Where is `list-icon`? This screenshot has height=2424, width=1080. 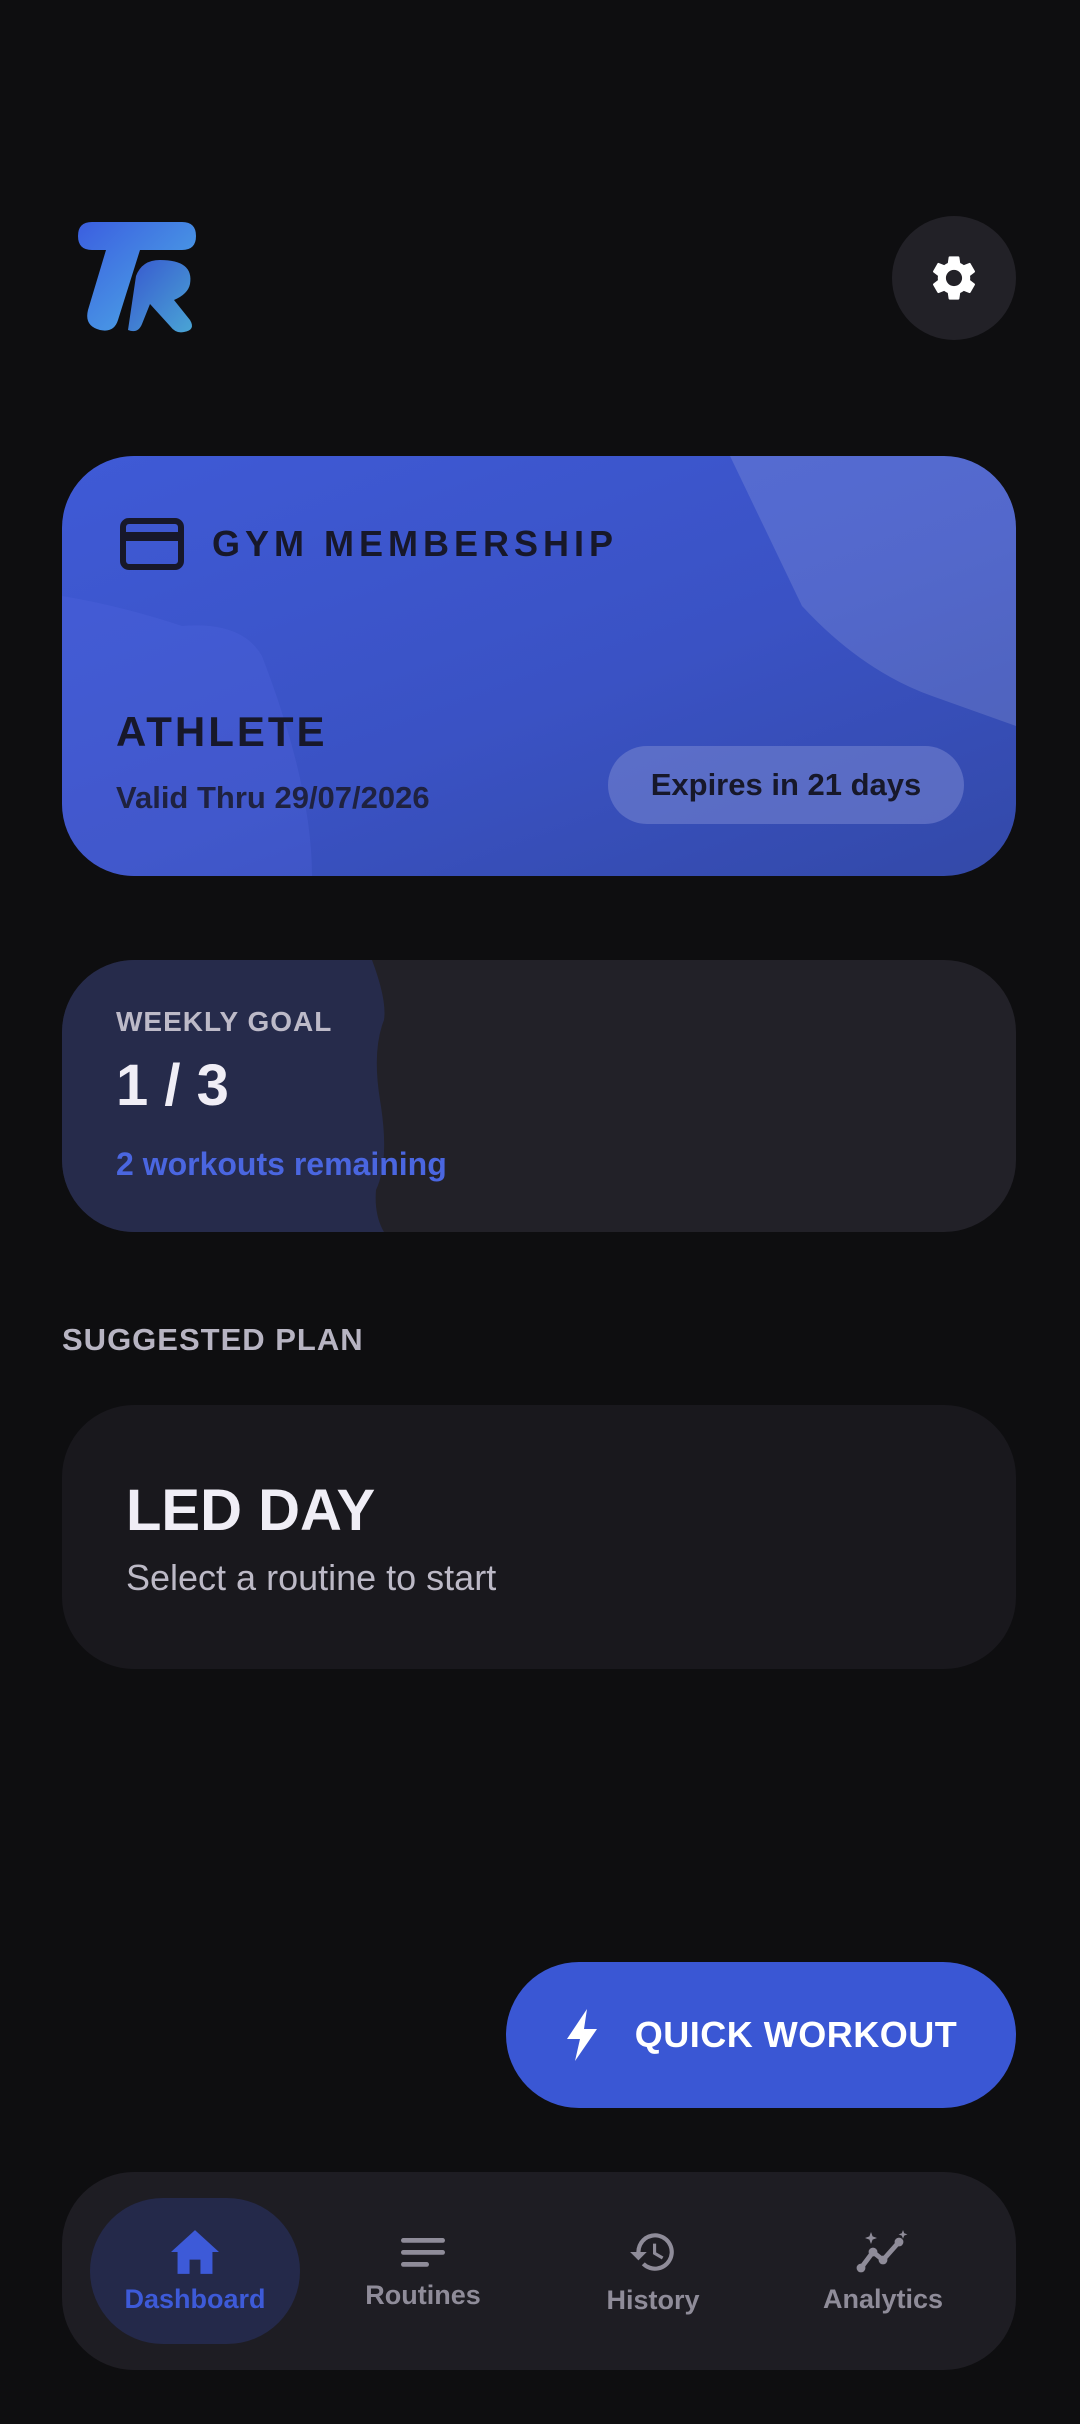
list-icon is located at coordinates (423, 2252).